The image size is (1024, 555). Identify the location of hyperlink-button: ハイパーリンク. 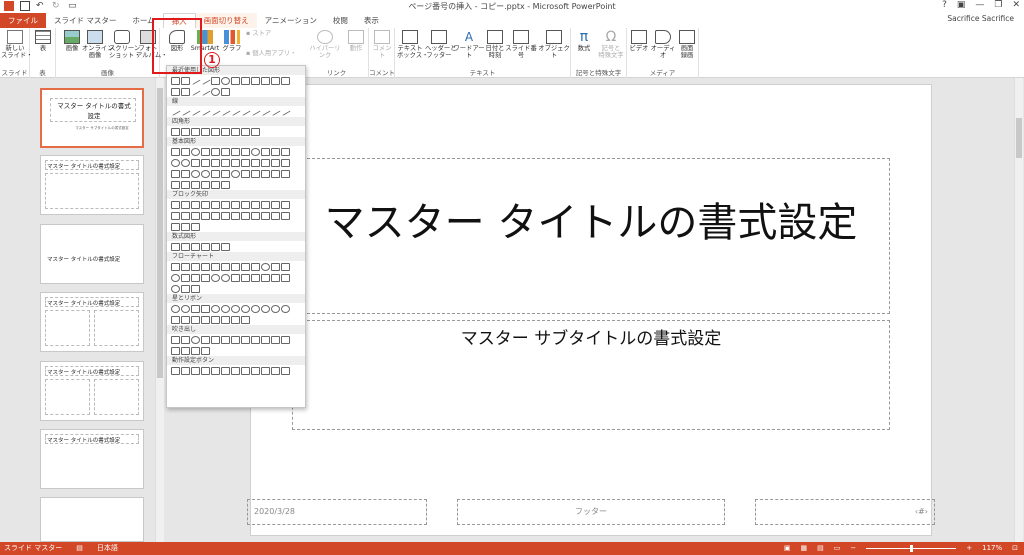
(325, 44).